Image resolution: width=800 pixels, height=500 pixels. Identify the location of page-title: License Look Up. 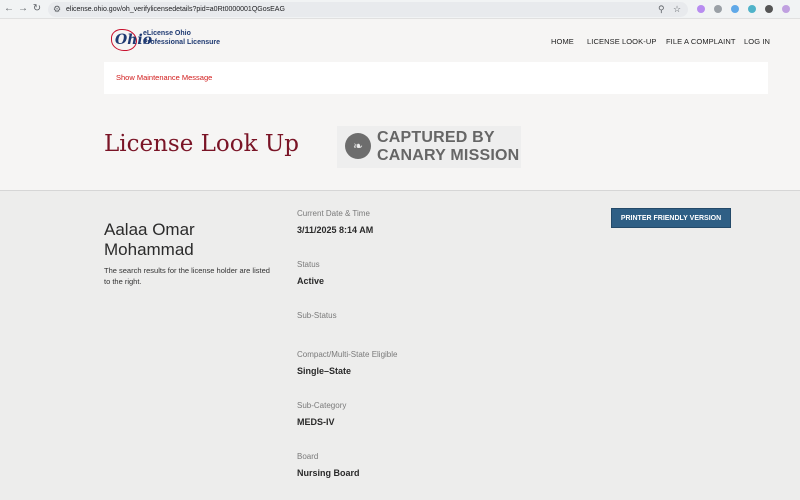
(201, 144).